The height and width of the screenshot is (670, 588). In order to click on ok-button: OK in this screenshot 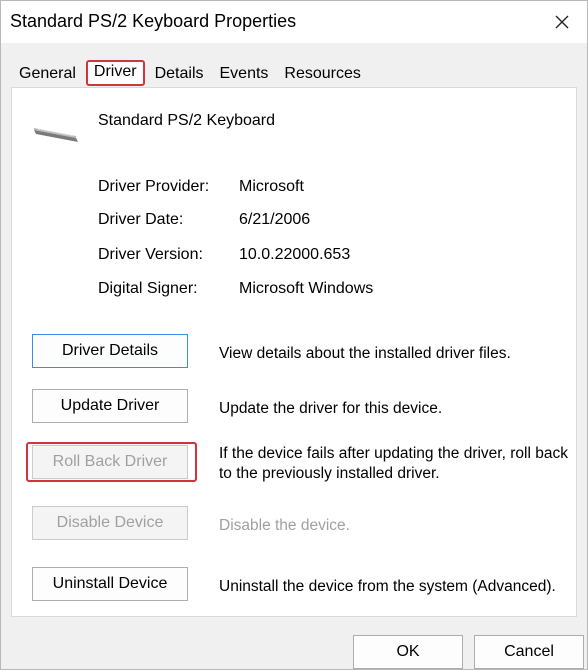, I will do `click(408, 652)`.